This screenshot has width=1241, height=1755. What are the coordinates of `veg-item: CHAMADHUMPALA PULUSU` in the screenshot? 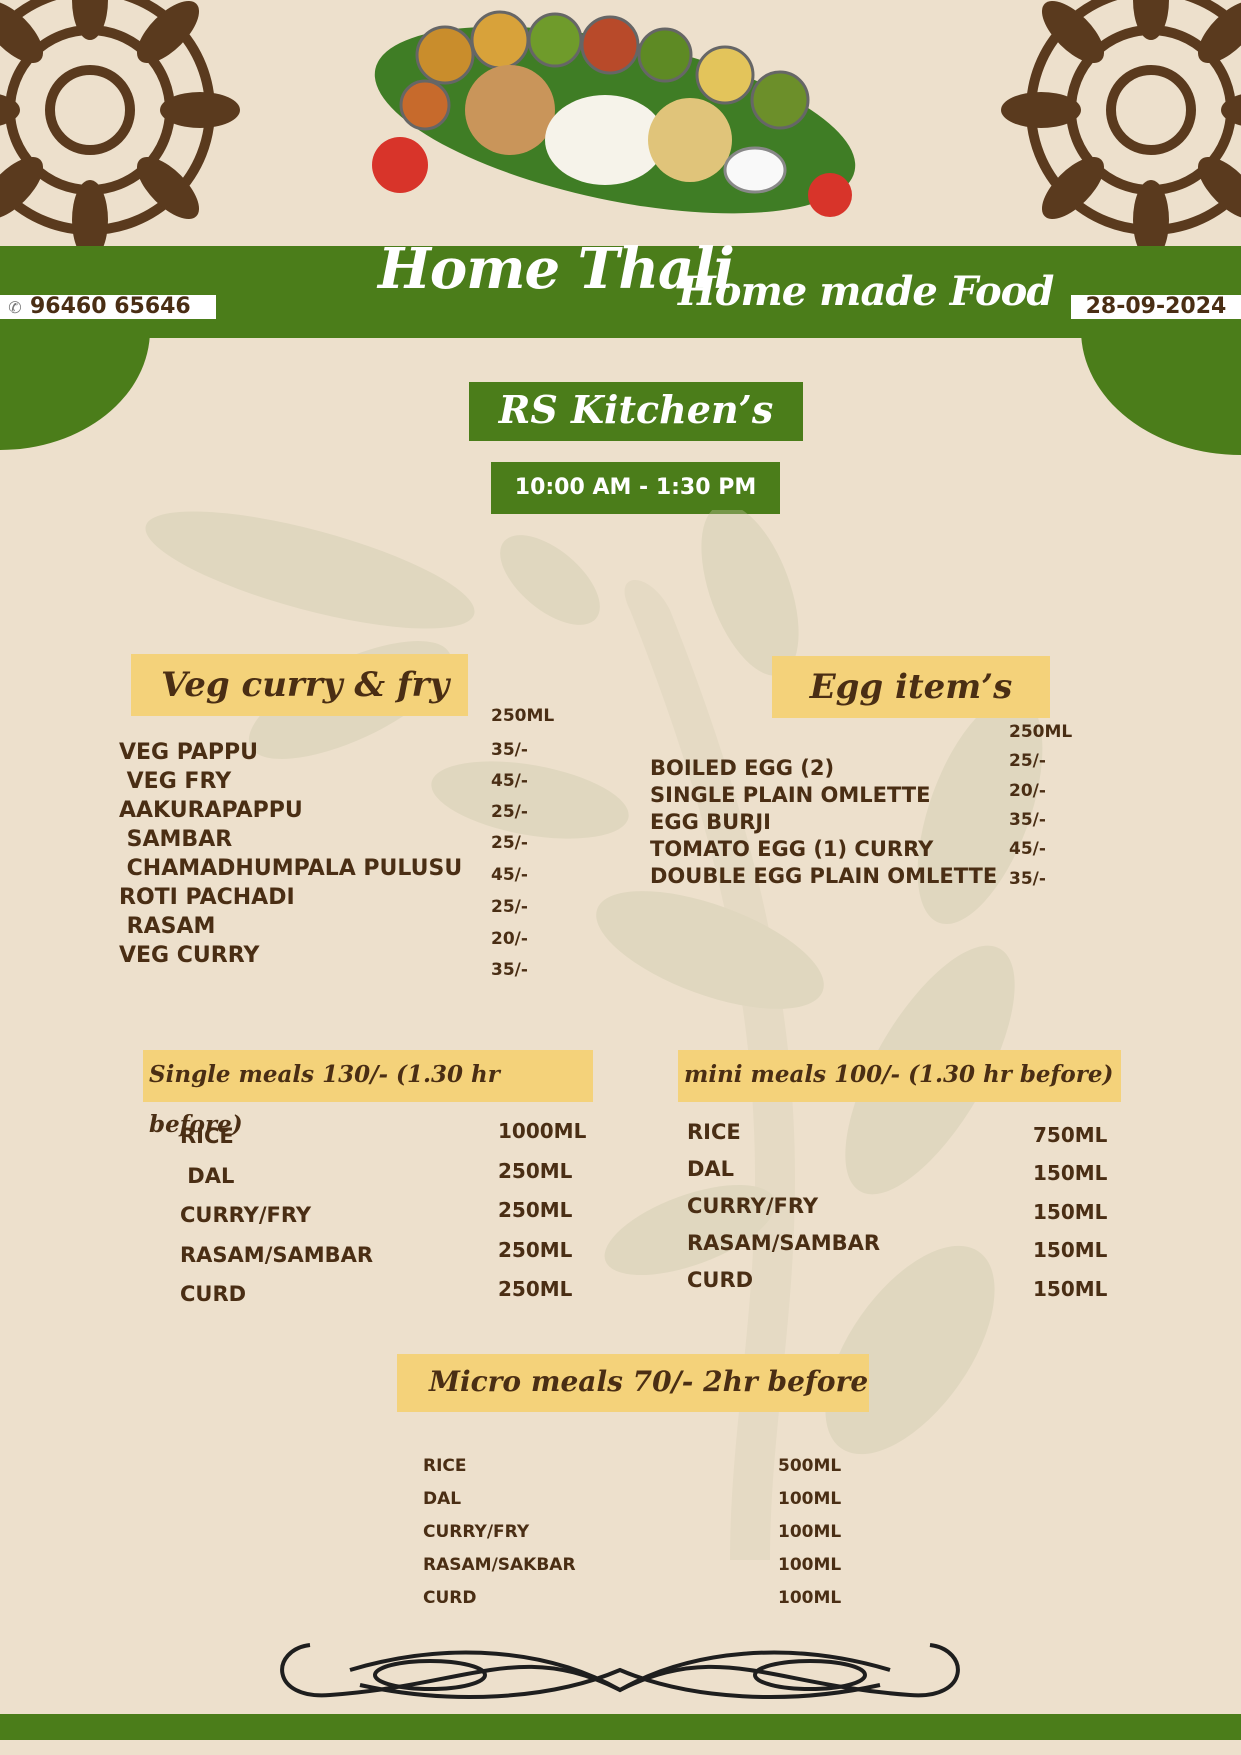 It's located at (291, 868).